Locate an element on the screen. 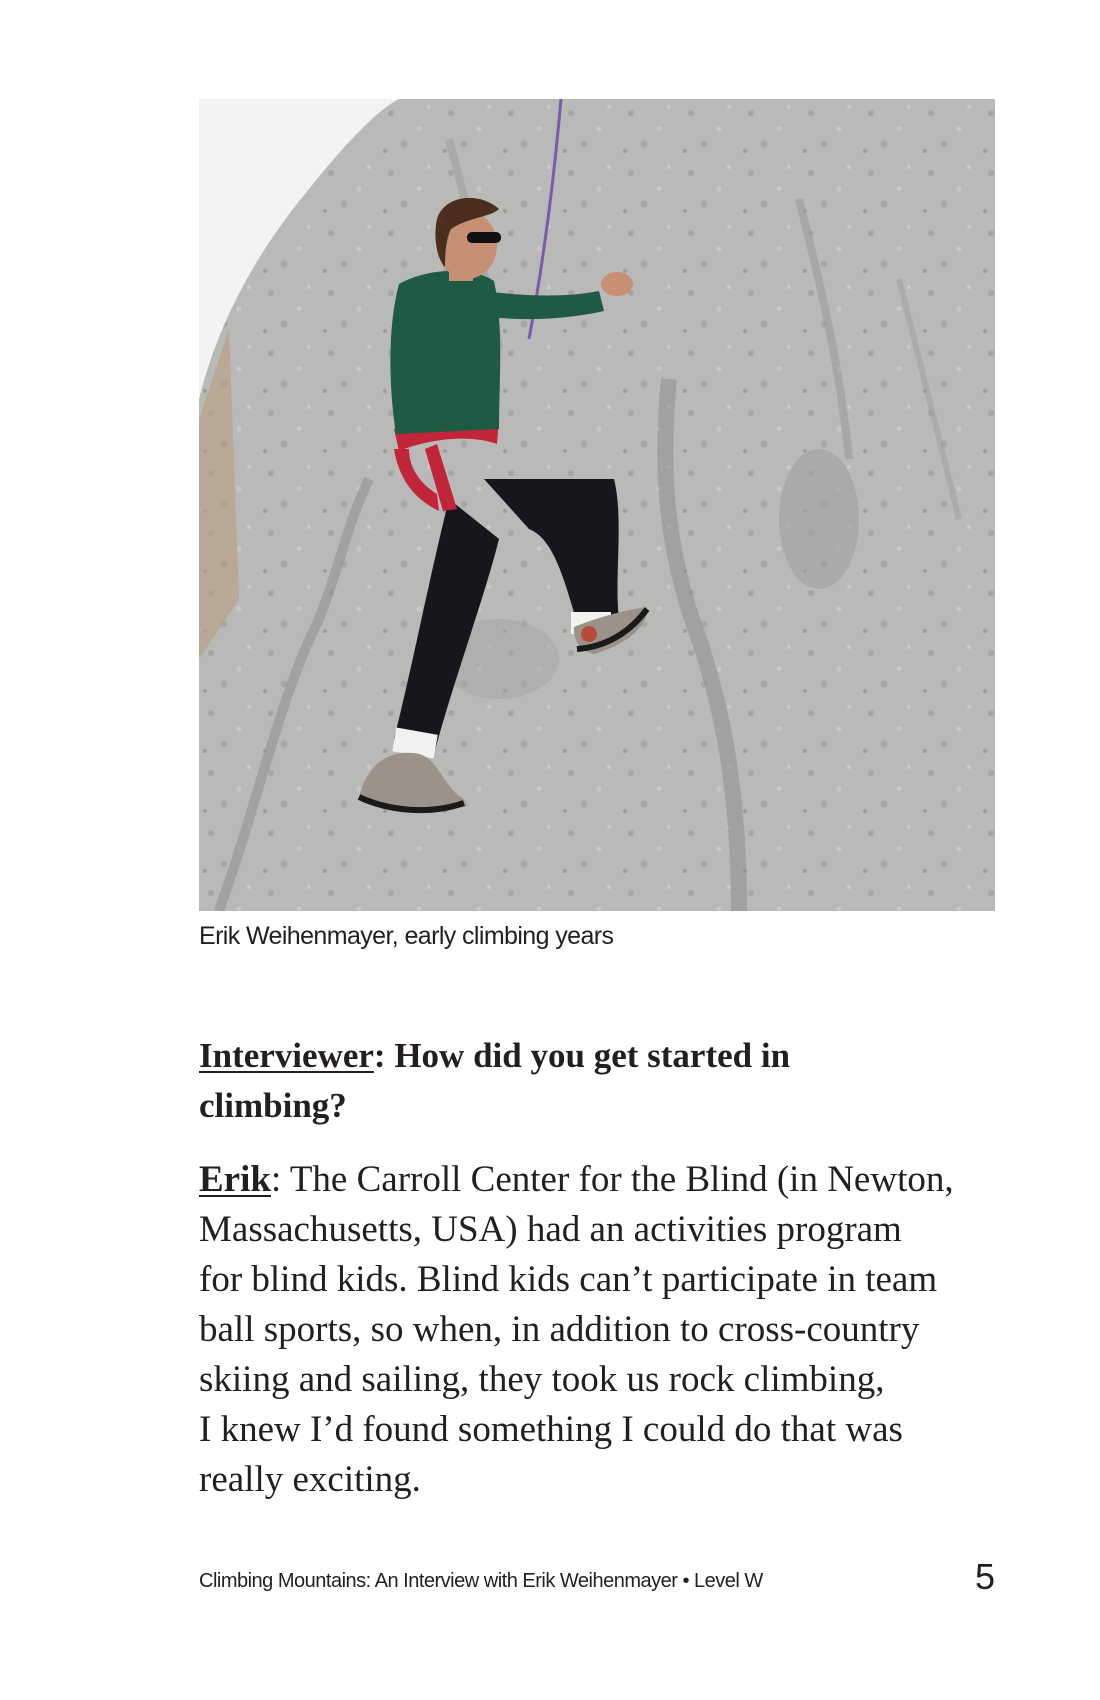 This screenshot has width=1100, height=1700. climber-sunglasses is located at coordinates (484, 237).